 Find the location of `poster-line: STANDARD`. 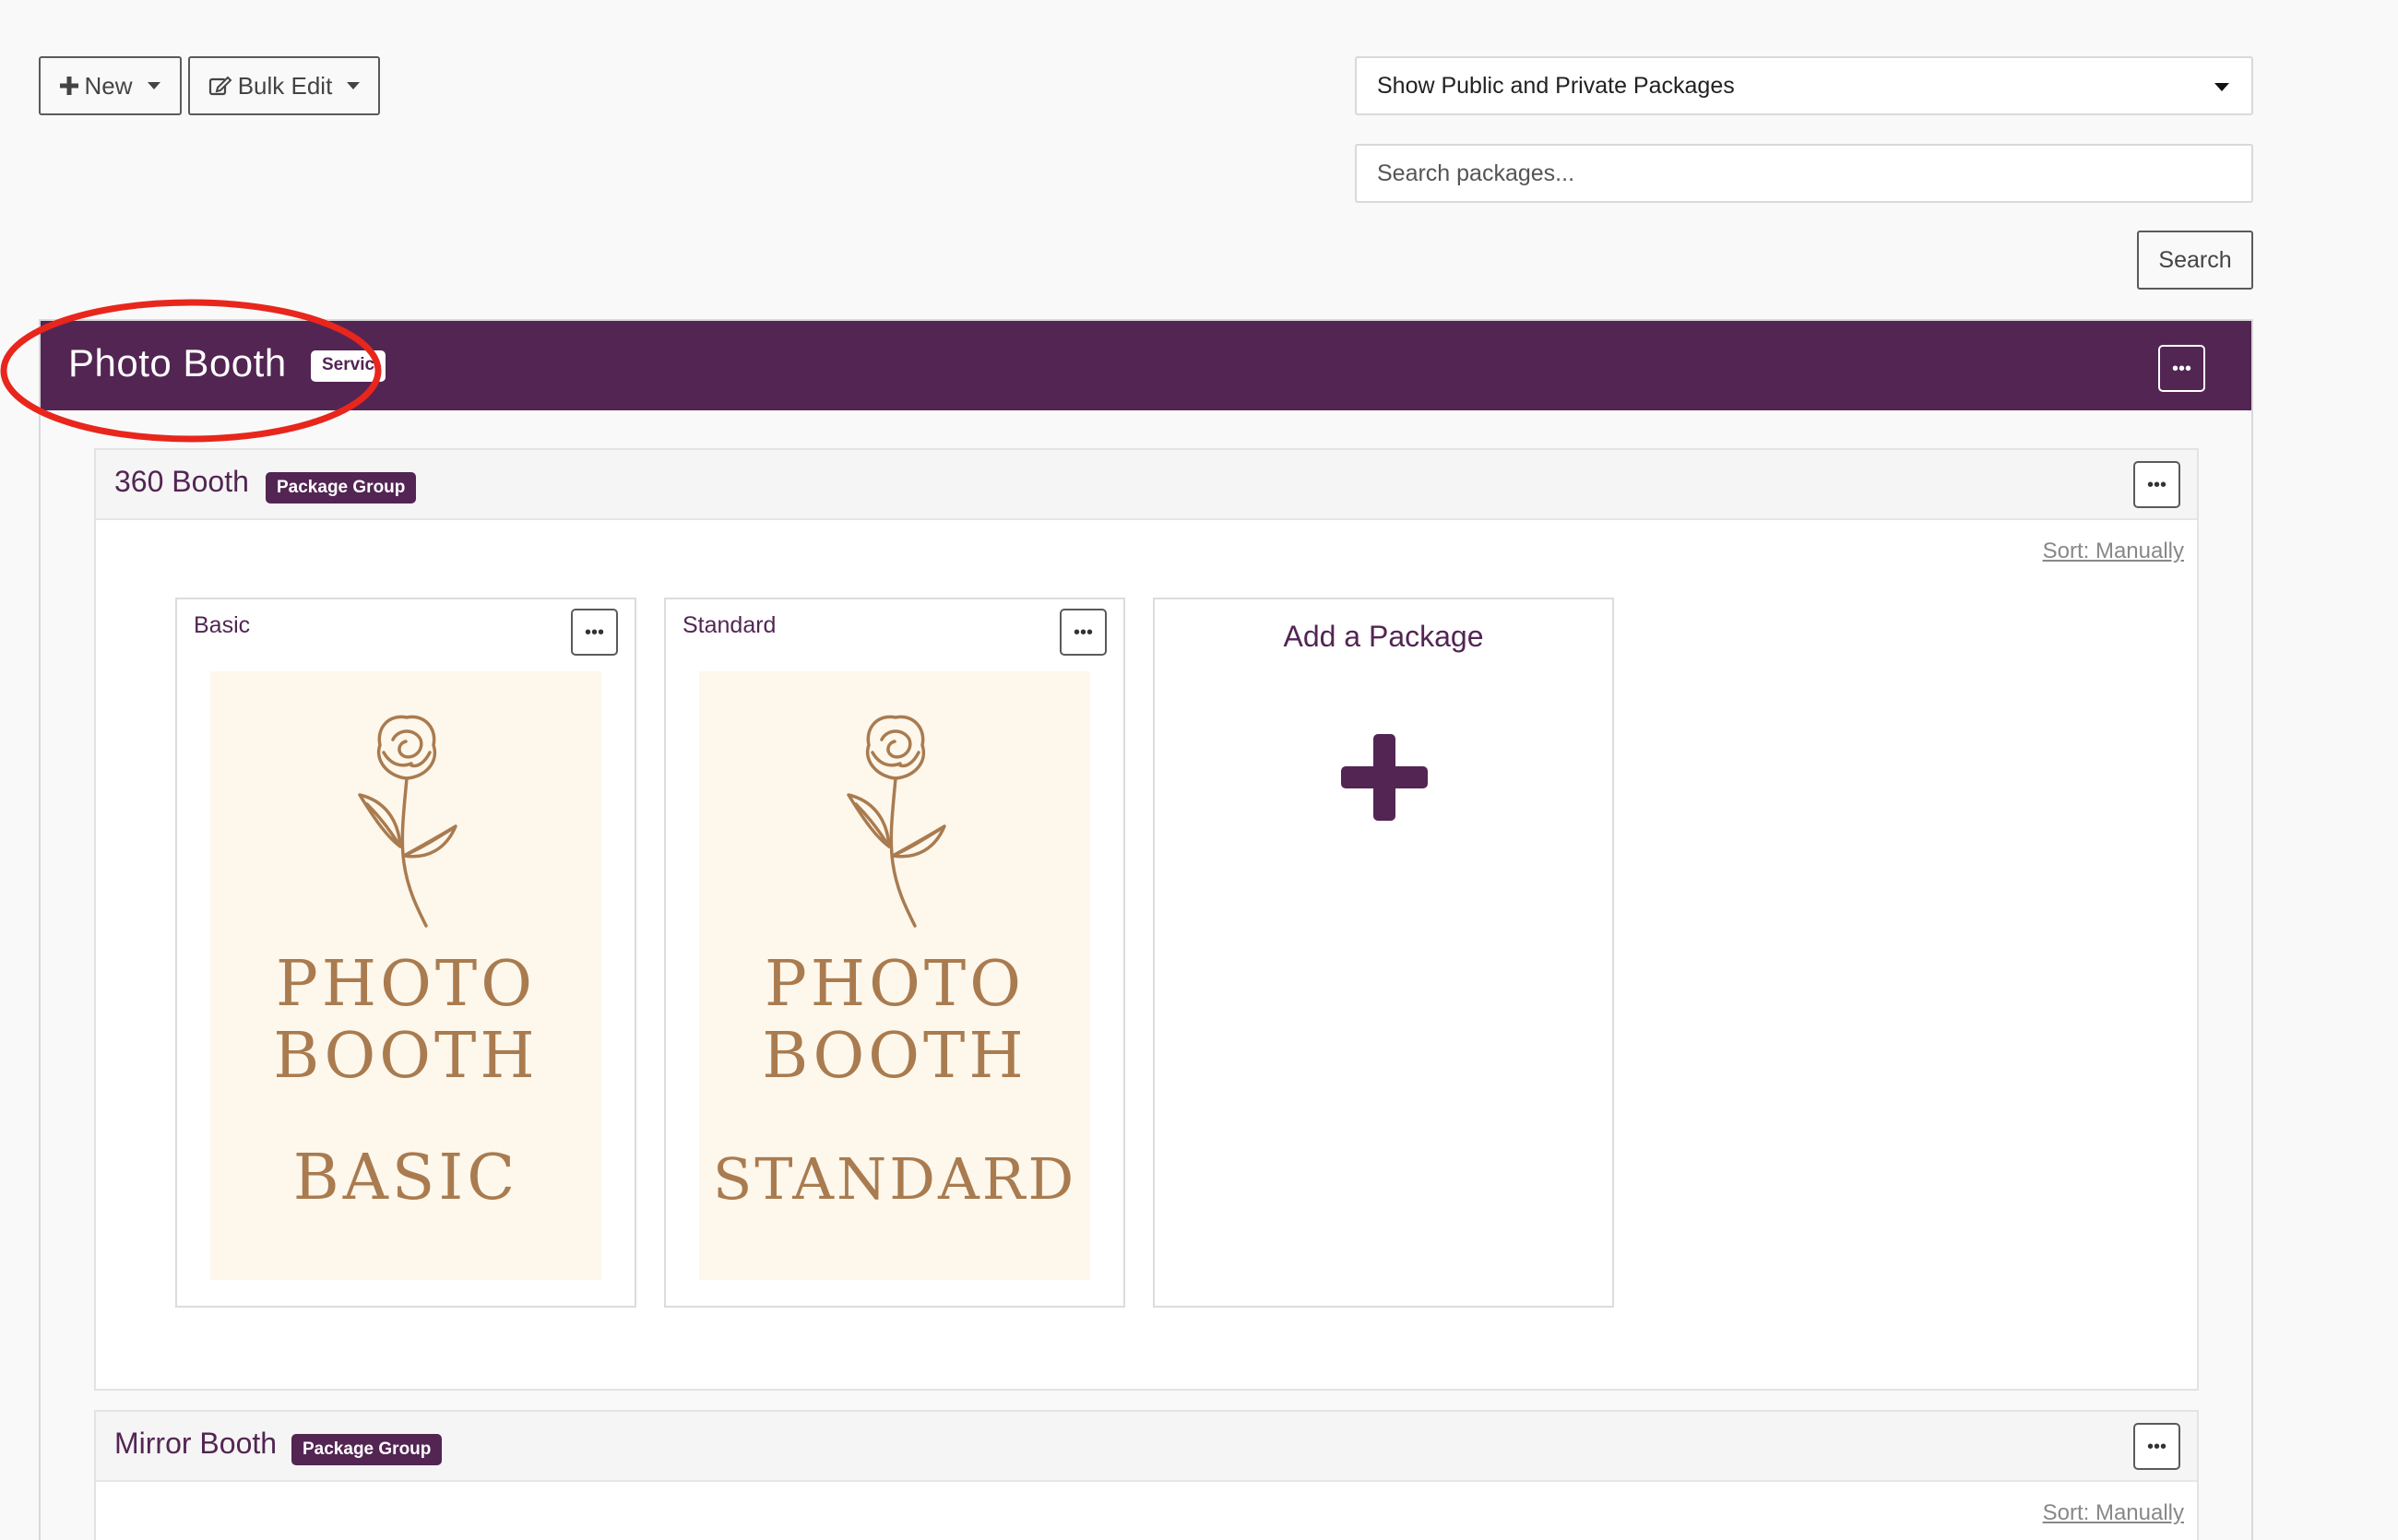

poster-line: STANDARD is located at coordinates (894, 1179).